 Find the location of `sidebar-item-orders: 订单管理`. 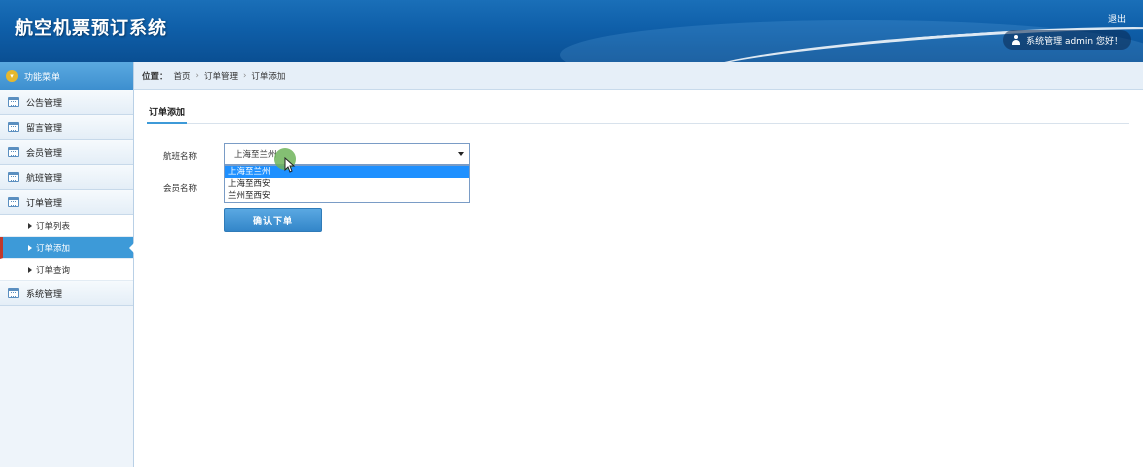

sidebar-item-orders: 订单管理 is located at coordinates (66, 202).